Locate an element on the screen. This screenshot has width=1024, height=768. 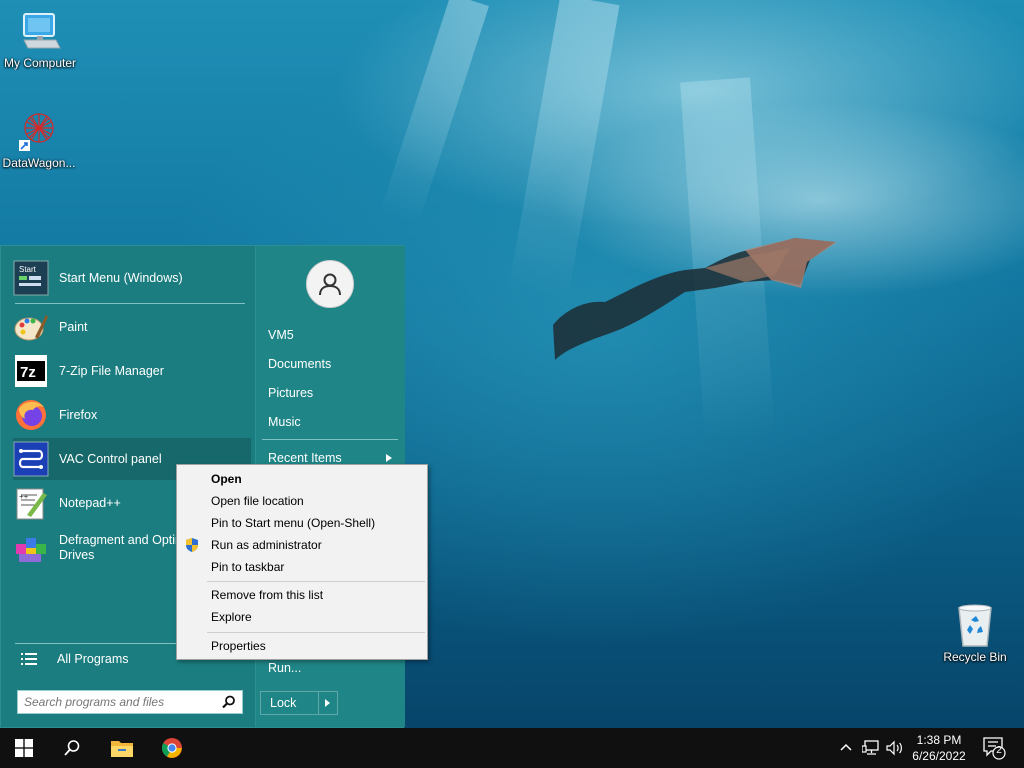
context-menu-label: Remove from this list is located at coordinates (267, 595).